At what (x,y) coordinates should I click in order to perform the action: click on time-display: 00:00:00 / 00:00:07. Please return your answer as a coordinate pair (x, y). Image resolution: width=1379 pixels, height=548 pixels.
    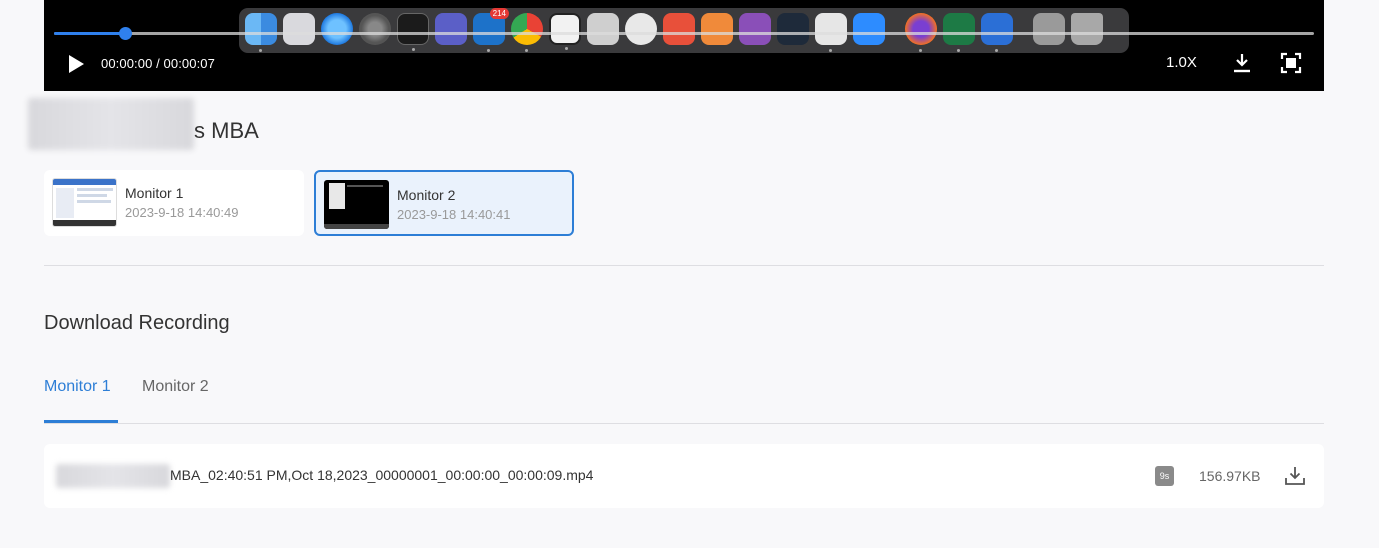
    Looking at the image, I should click on (158, 63).